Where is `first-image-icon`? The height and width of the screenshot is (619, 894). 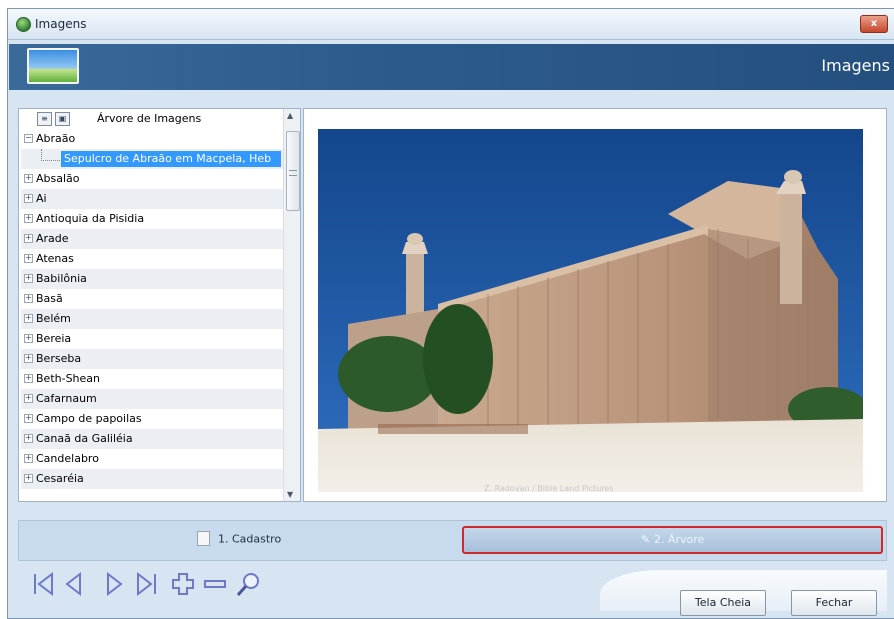
first-image-icon is located at coordinates (43, 584).